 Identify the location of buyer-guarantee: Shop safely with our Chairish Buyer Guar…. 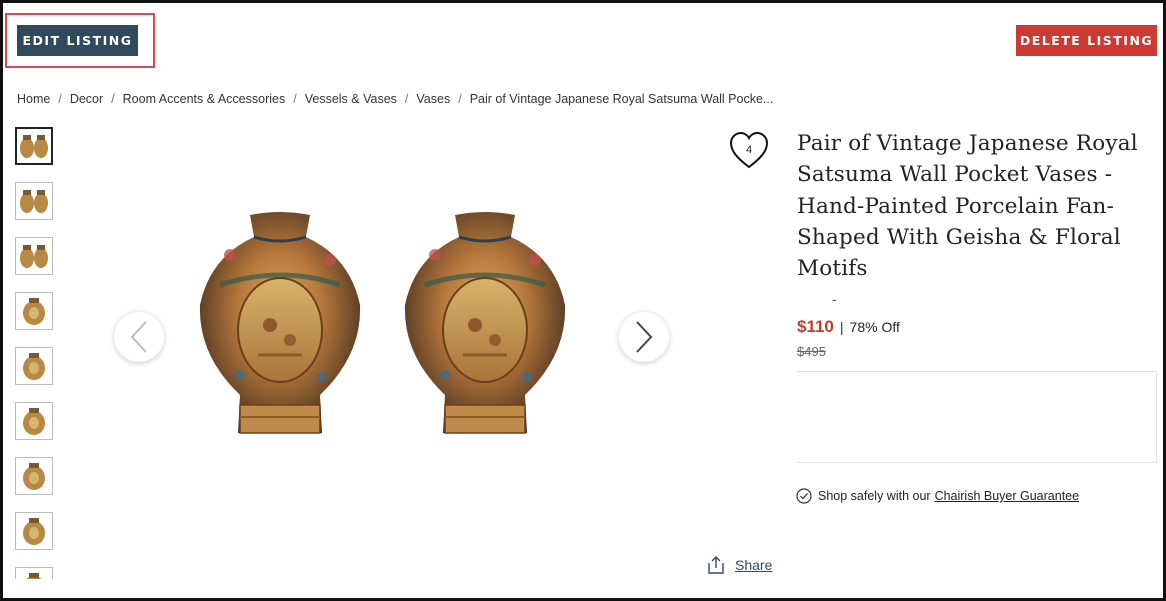
(937, 496).